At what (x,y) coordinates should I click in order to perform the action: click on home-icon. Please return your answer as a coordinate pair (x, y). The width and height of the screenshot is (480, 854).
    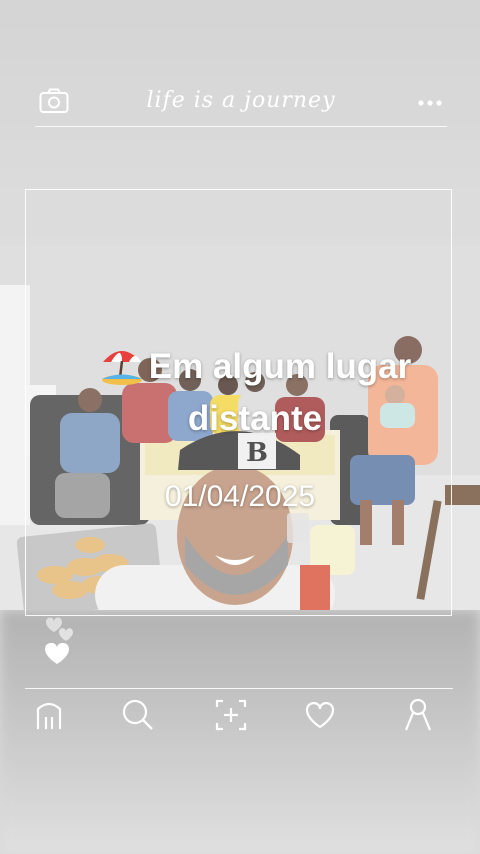
    Looking at the image, I should click on (51, 715).